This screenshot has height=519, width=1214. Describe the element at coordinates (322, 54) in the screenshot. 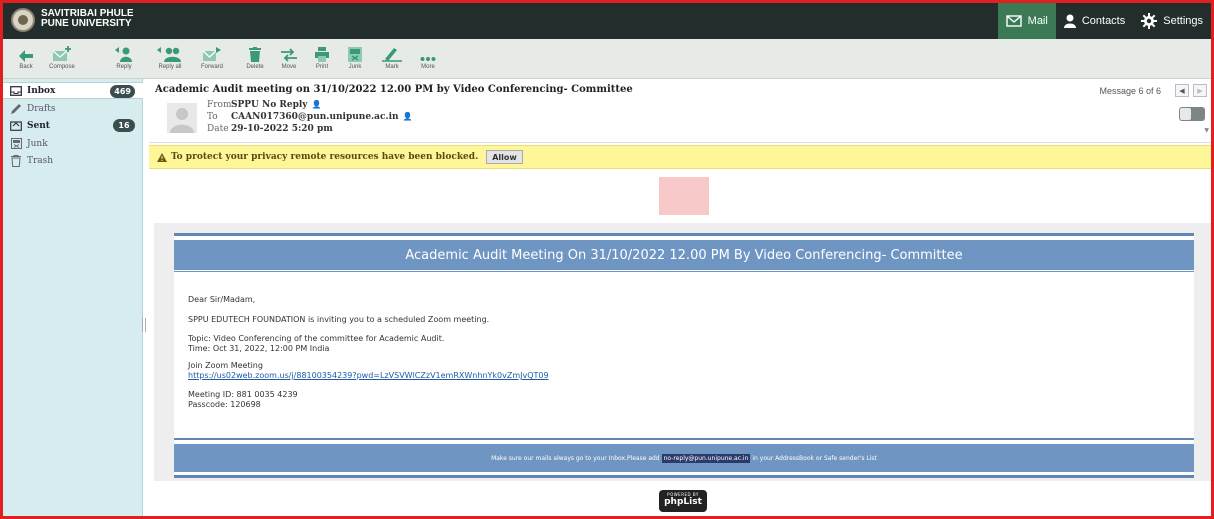

I see `printer-icon` at that location.